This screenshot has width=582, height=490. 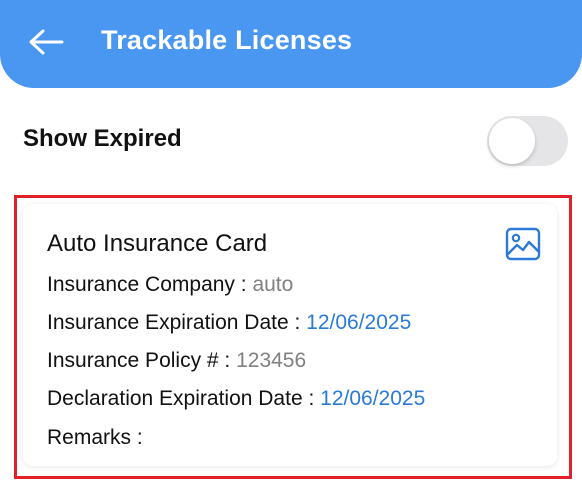 I want to click on page-title: Trackable Licenses, so click(x=227, y=40).